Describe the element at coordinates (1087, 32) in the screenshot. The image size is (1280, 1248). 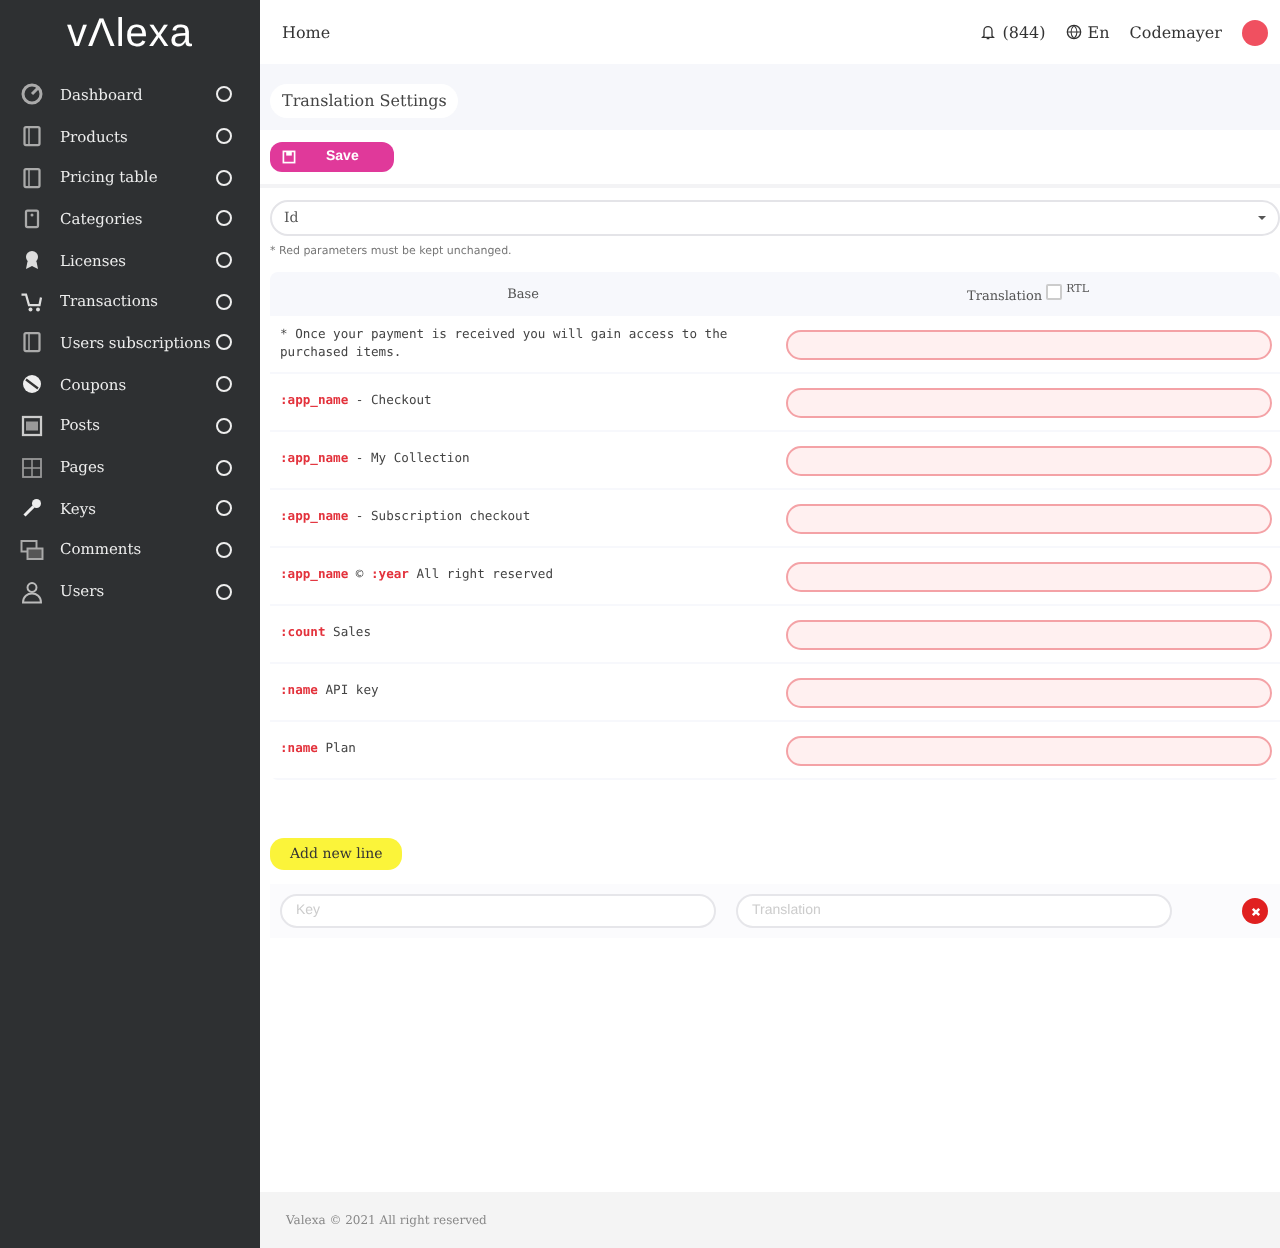
I see `language-button: En` at that location.